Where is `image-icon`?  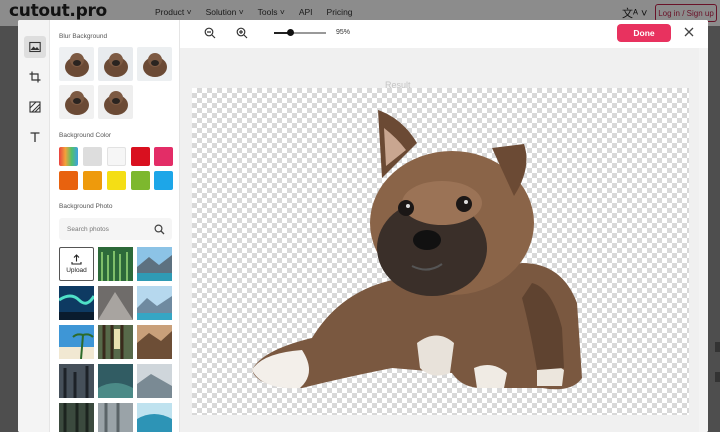 image-icon is located at coordinates (35, 47).